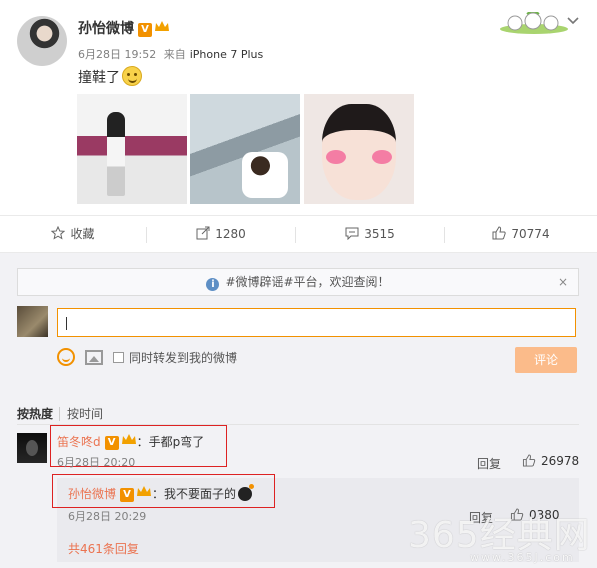 This screenshot has height=568, width=597. I want to click on composer-tools: 同时转发到我的微博, so click(147, 357).